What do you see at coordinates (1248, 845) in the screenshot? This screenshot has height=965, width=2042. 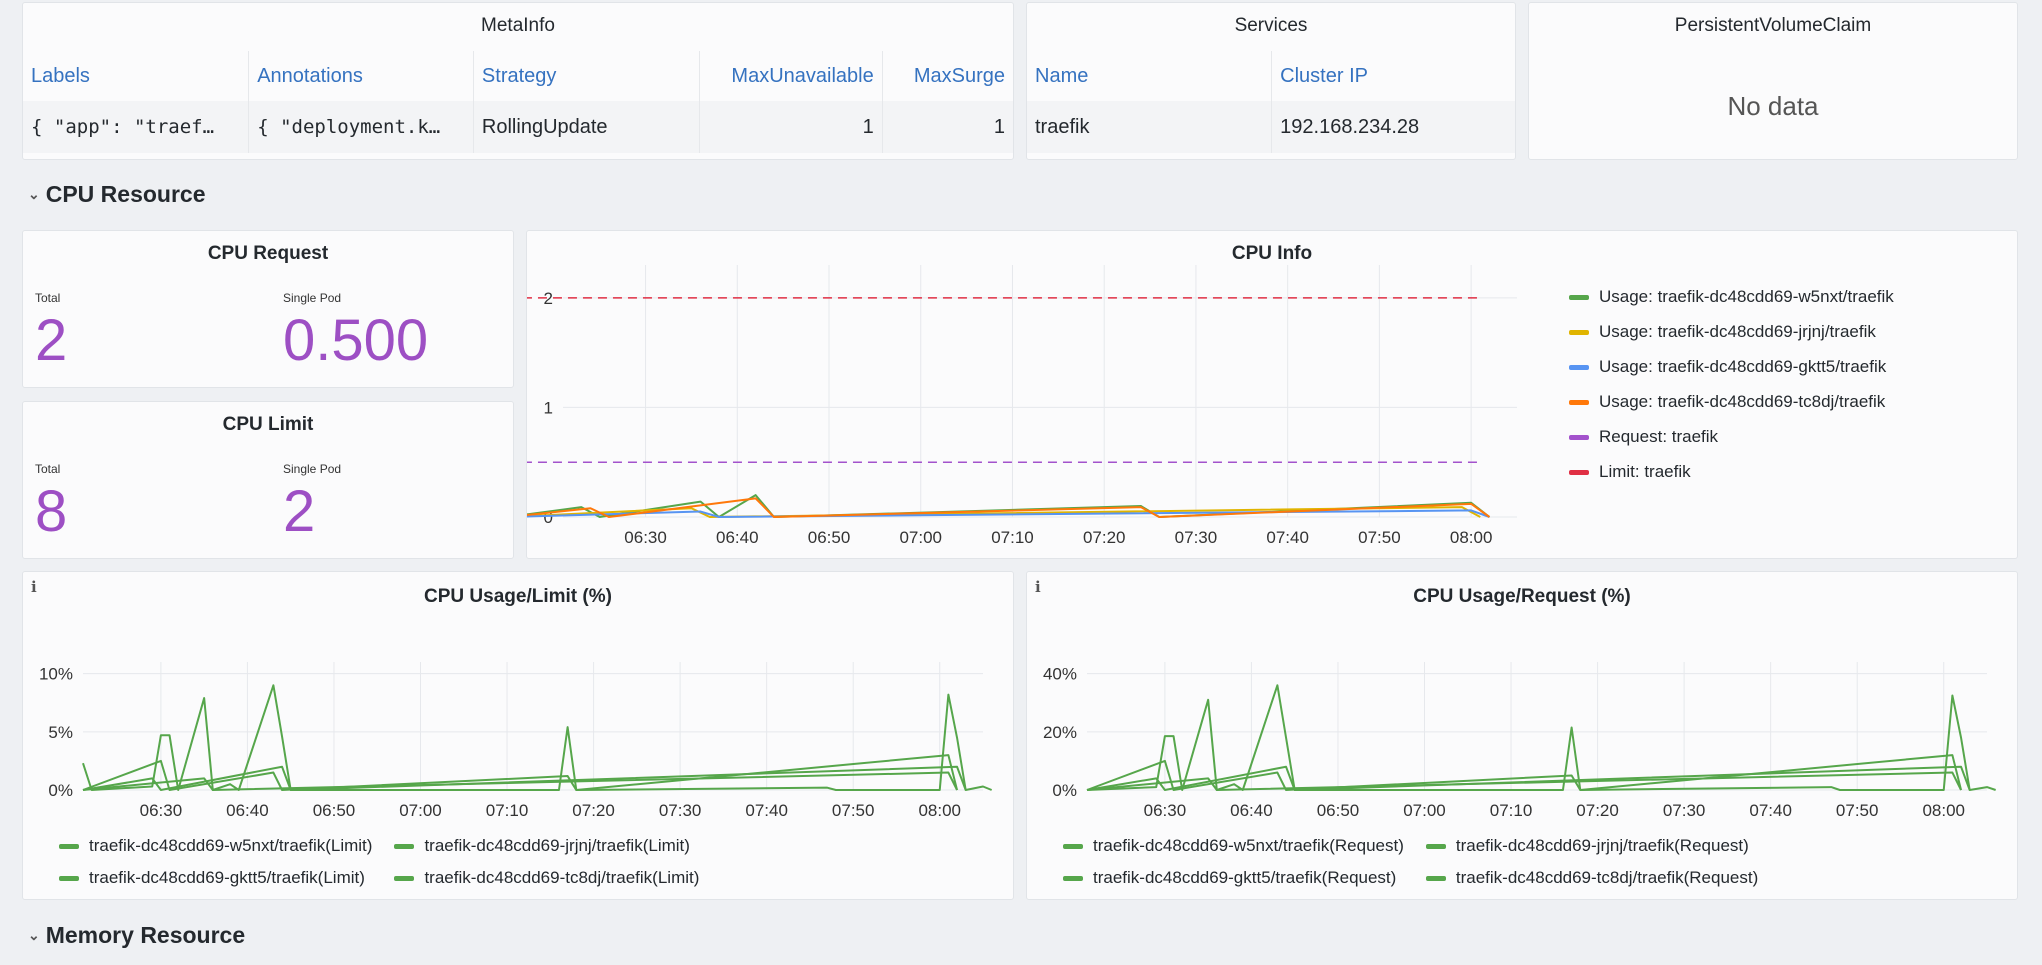 I see `legend-label: traefik-dc48cdd69-w5nxt/traefik(Request)` at bounding box center [1248, 845].